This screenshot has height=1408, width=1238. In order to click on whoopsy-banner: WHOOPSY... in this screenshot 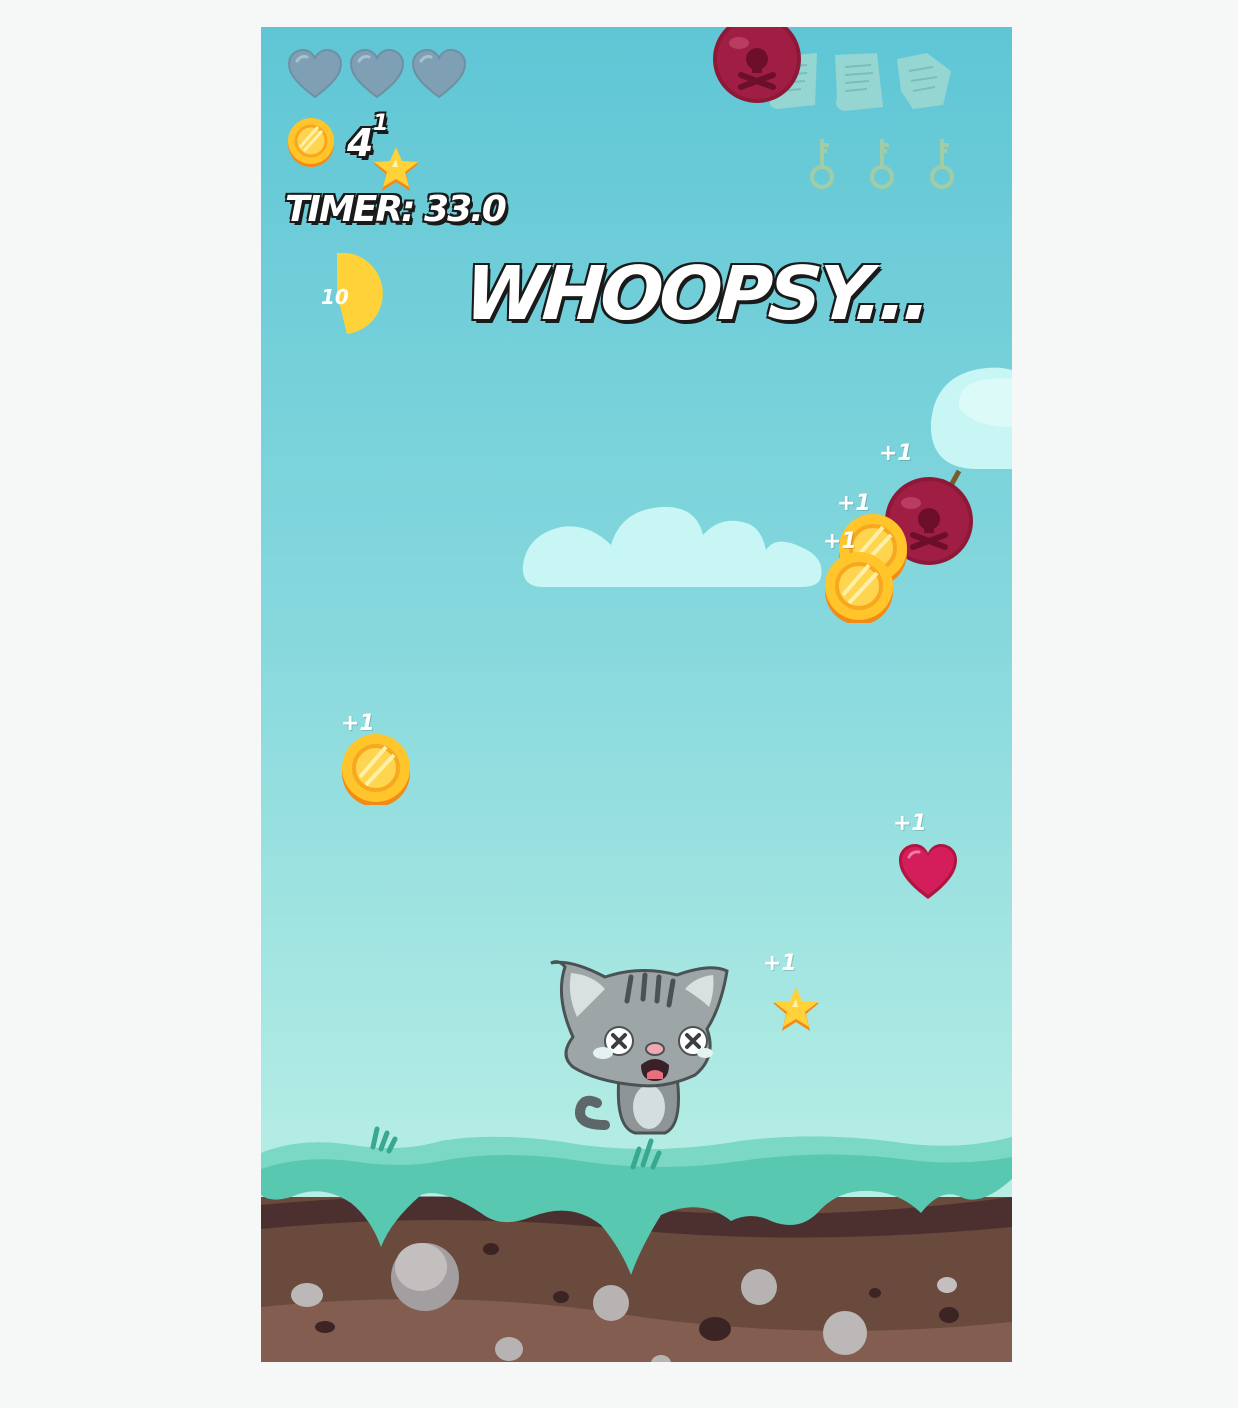, I will do `click(696, 294)`.